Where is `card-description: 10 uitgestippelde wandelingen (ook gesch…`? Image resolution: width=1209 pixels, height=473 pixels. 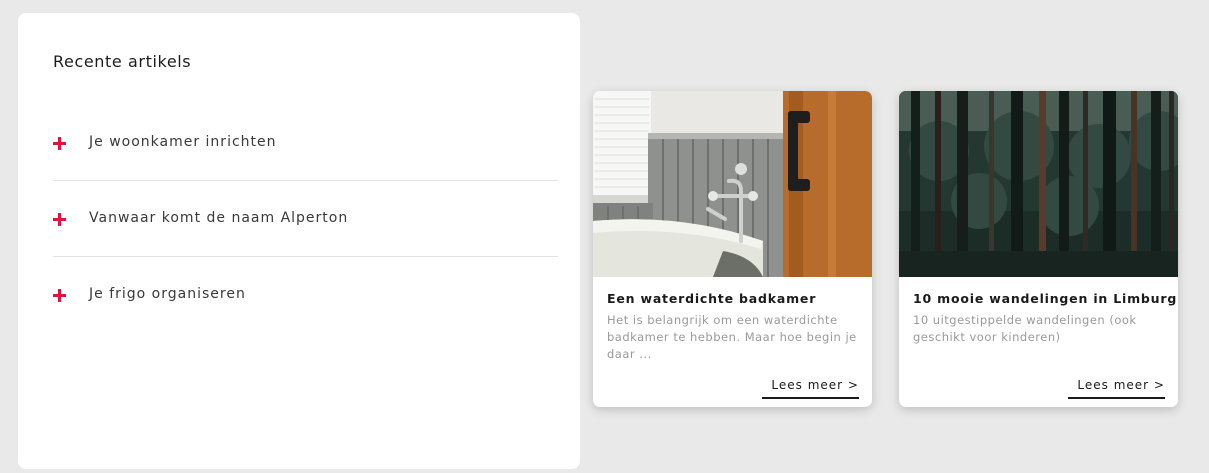
card-description: 10 uitgestippelde wandelingen (ook gesch… is located at coordinates (1025, 328).